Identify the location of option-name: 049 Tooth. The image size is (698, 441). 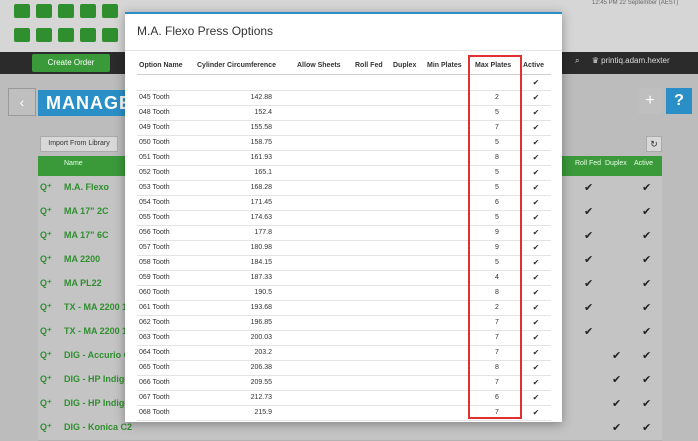
(154, 127).